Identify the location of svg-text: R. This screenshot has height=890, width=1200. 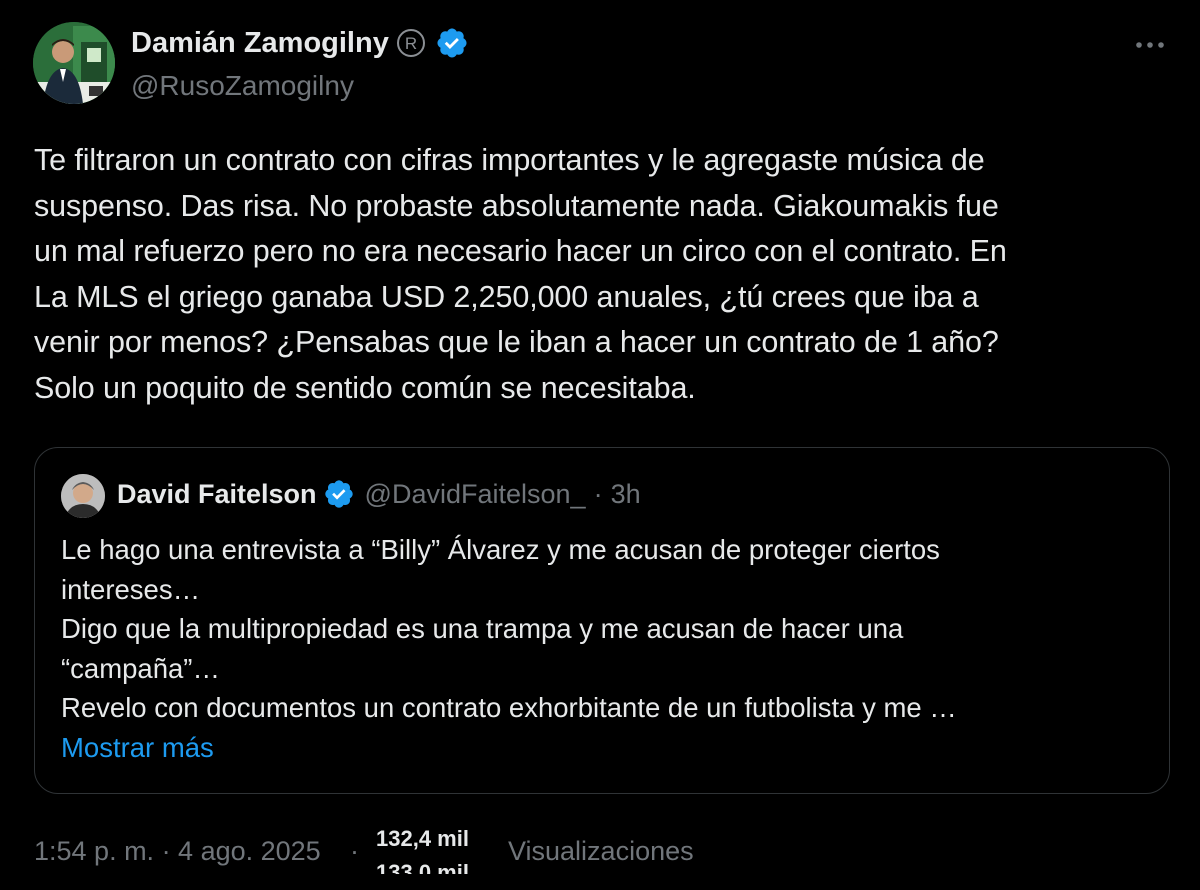
(411, 43).